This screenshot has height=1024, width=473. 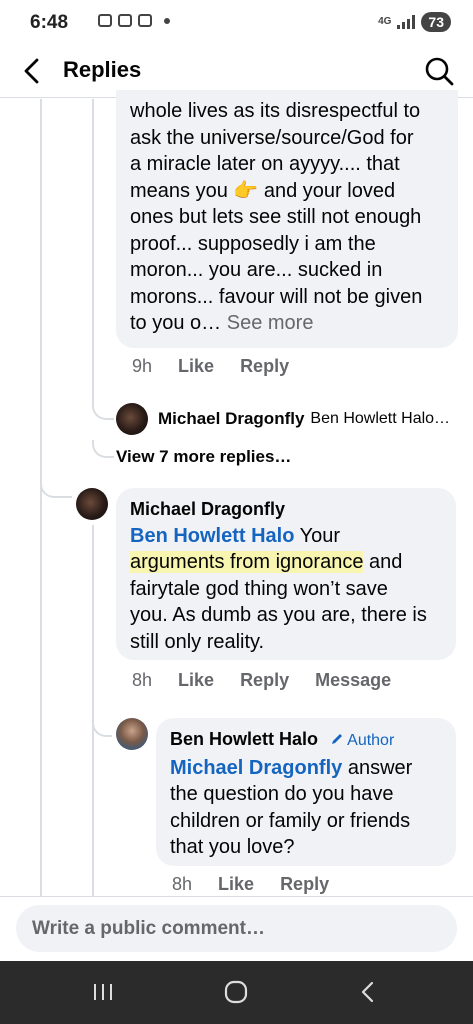 What do you see at coordinates (232, 847) in the screenshot?
I see `comment-line: that you love?` at bounding box center [232, 847].